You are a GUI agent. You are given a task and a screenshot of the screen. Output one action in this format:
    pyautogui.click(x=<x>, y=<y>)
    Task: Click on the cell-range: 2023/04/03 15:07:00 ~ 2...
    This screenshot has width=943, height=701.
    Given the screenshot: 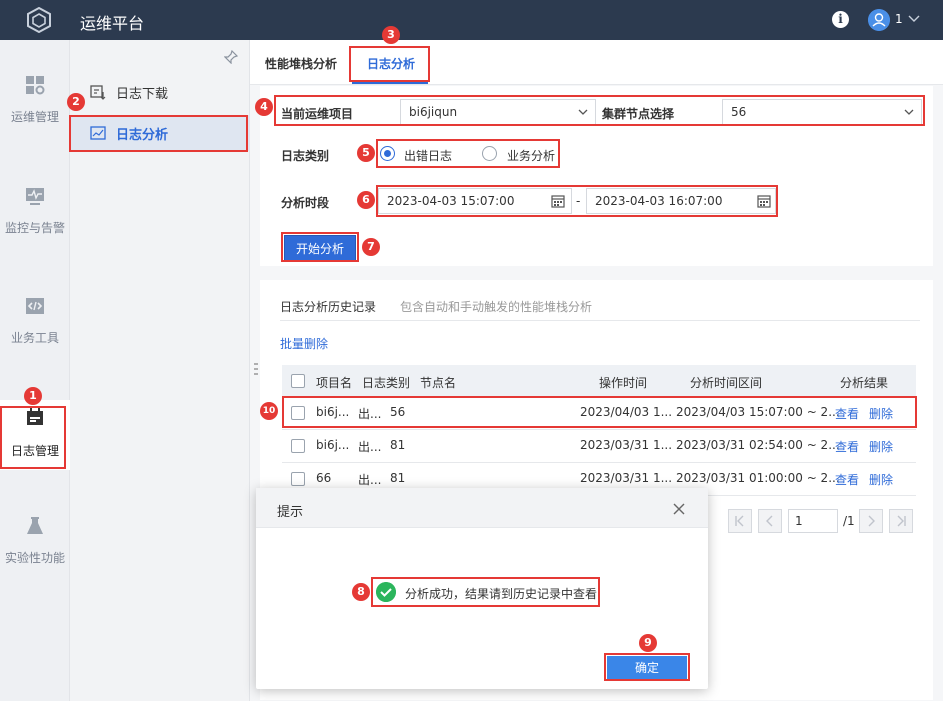 What is the action you would take?
    pyautogui.click(x=758, y=412)
    